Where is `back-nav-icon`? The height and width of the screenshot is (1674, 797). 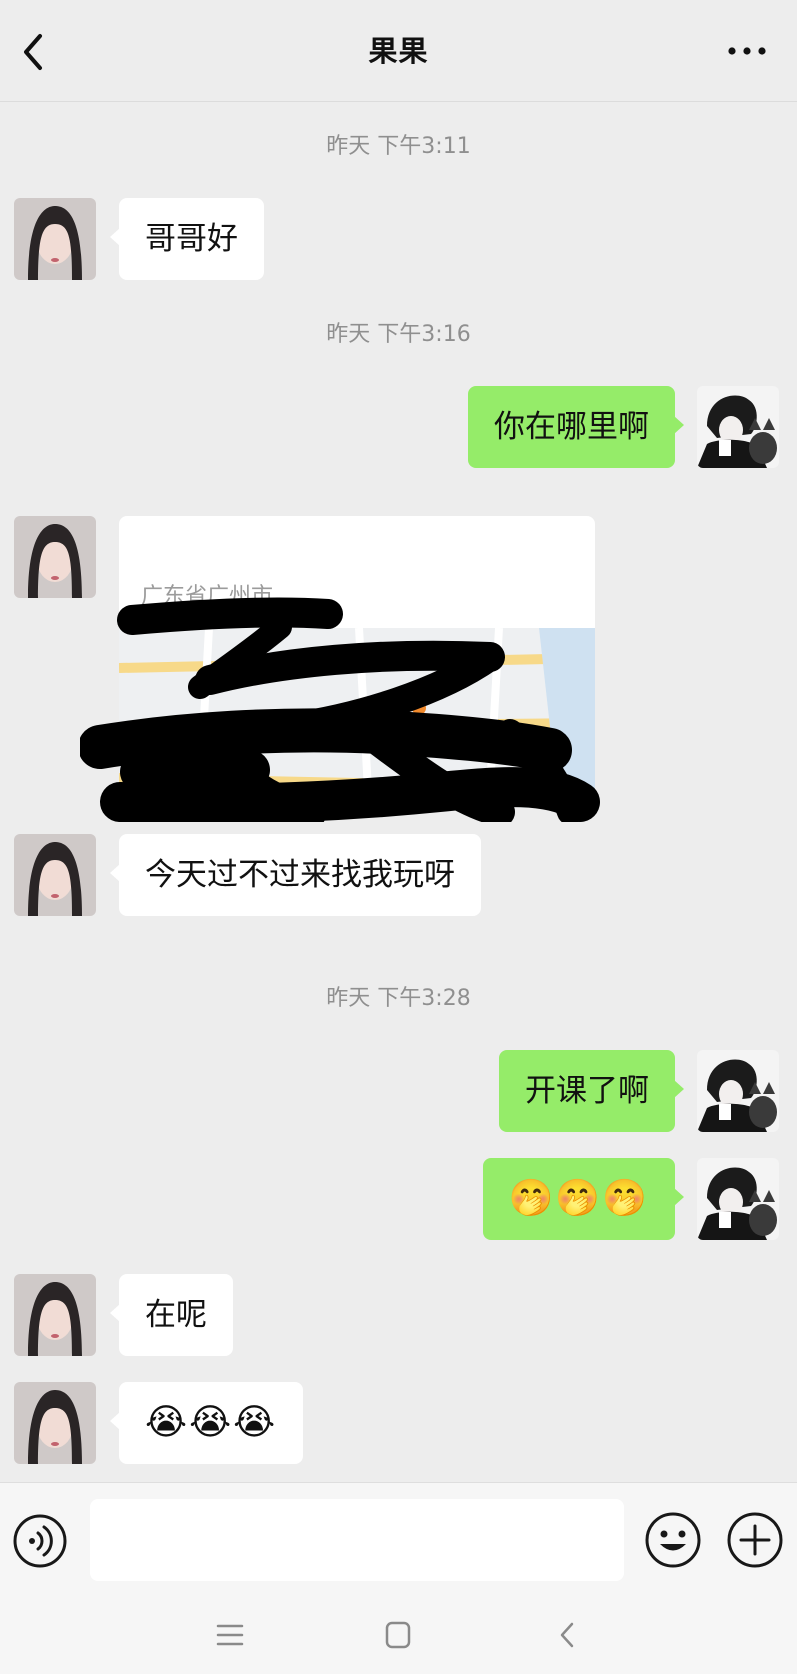 back-nav-icon is located at coordinates (568, 1635).